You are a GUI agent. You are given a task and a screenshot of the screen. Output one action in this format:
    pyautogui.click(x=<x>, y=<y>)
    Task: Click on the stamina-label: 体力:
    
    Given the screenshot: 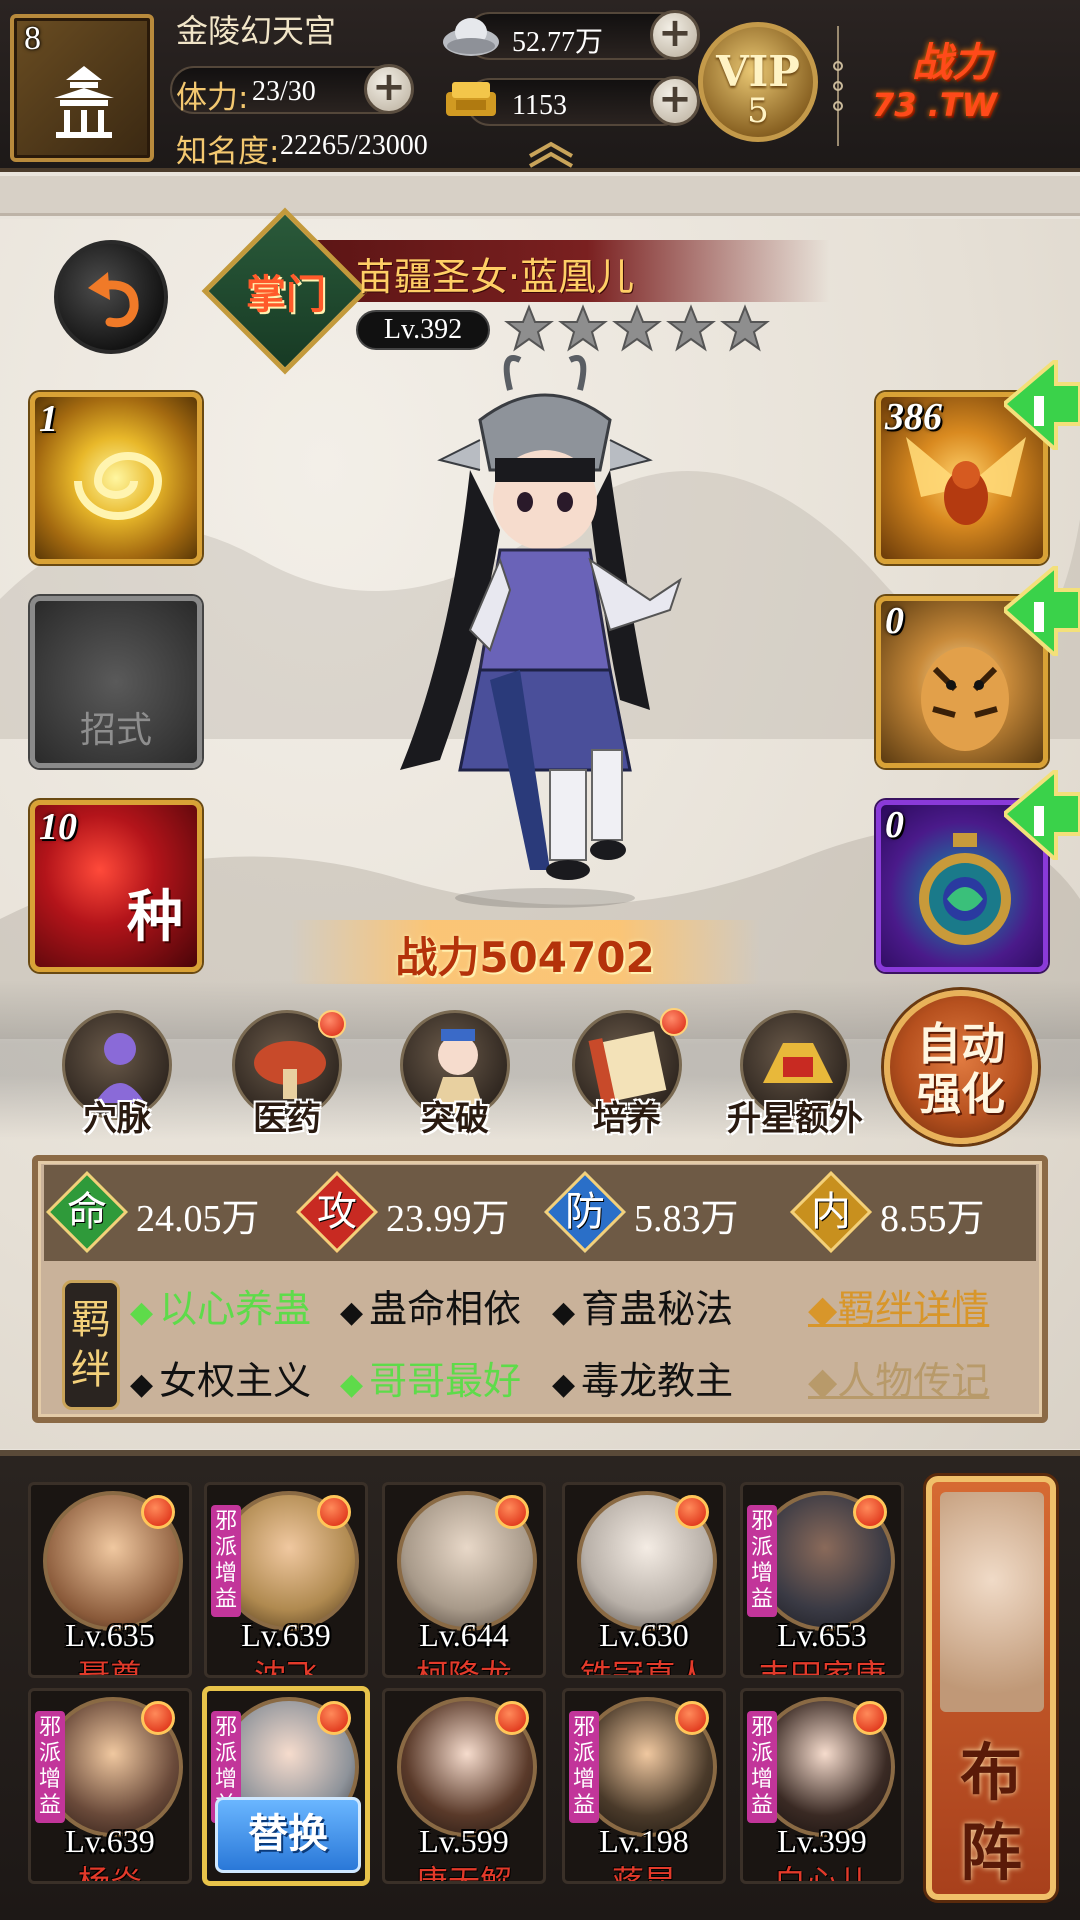 What is the action you would take?
    pyautogui.click(x=212, y=98)
    